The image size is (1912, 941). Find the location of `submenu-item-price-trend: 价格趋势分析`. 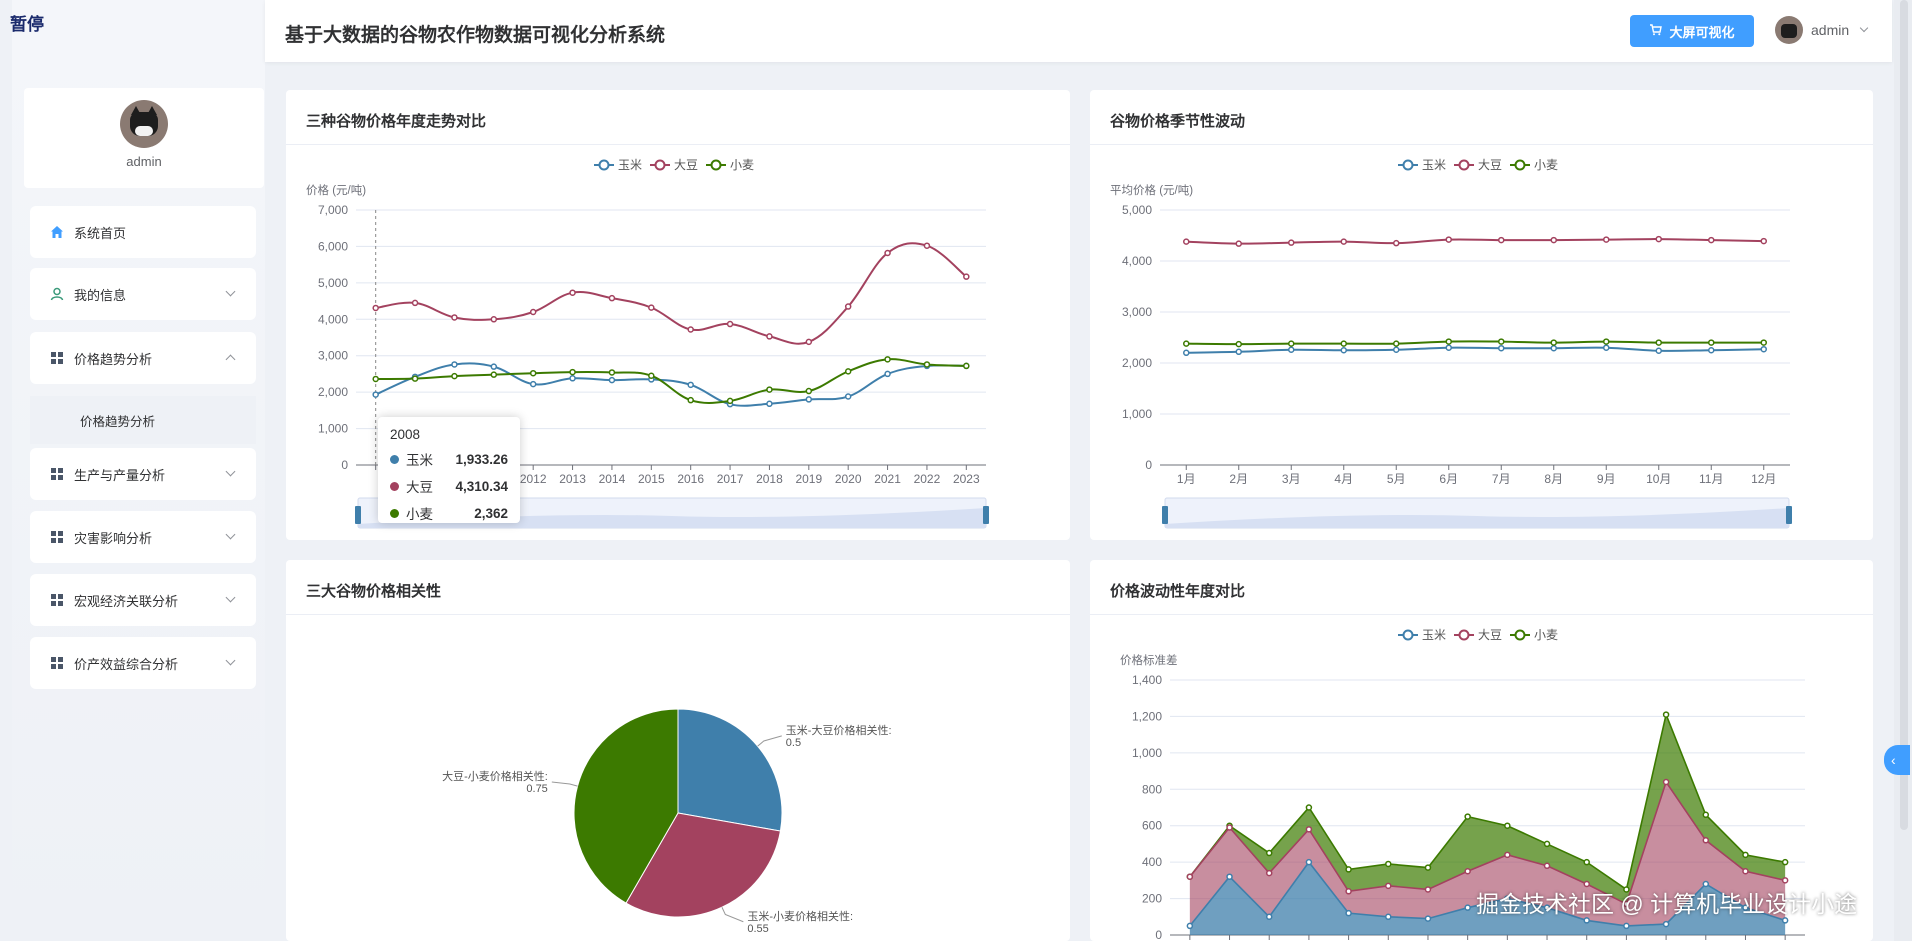

submenu-item-price-trend: 价格趋势分析 is located at coordinates (143, 420).